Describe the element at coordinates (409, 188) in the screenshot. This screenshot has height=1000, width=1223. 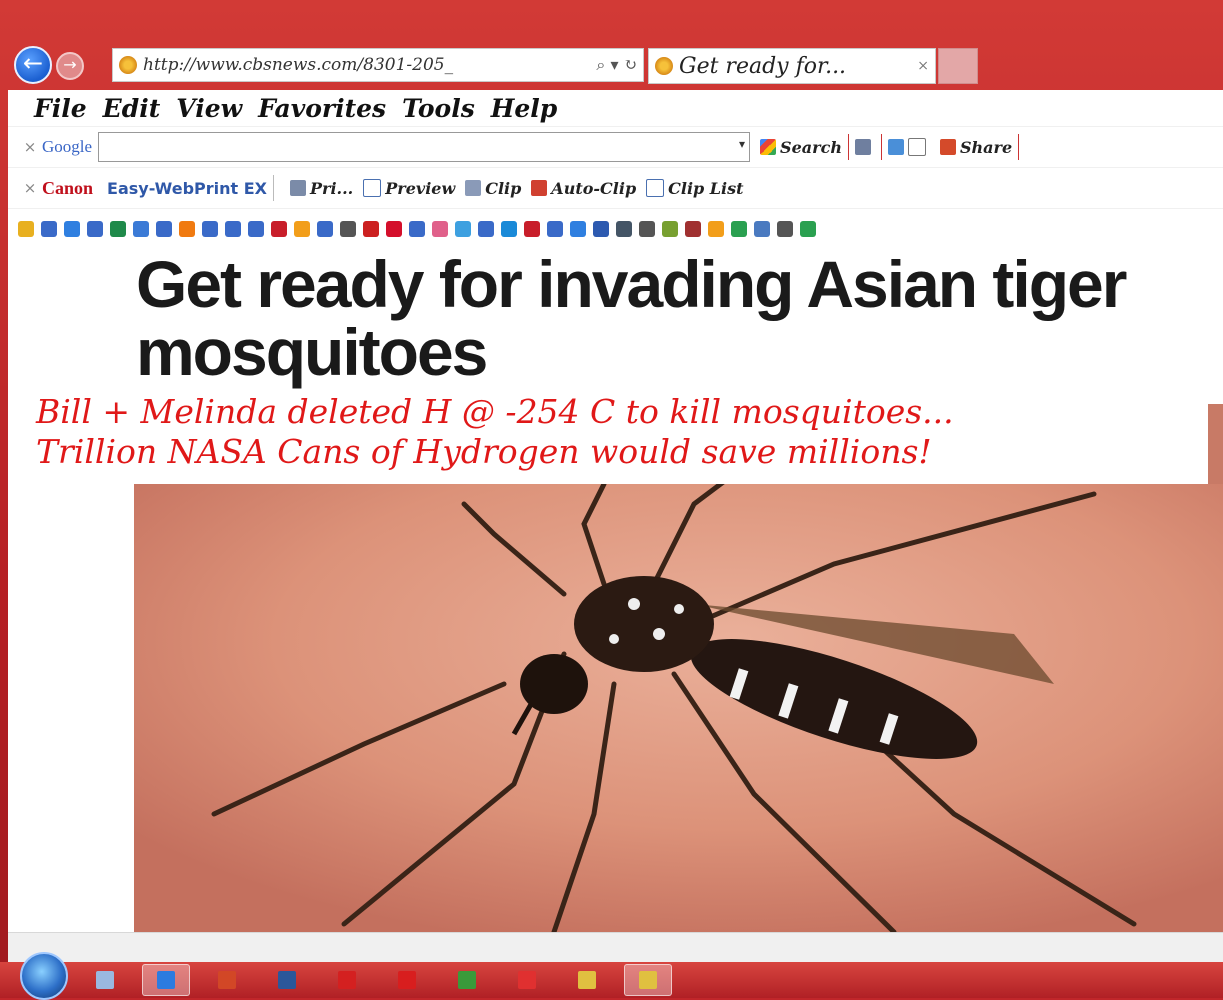
I see `preview-button: Preview` at that location.